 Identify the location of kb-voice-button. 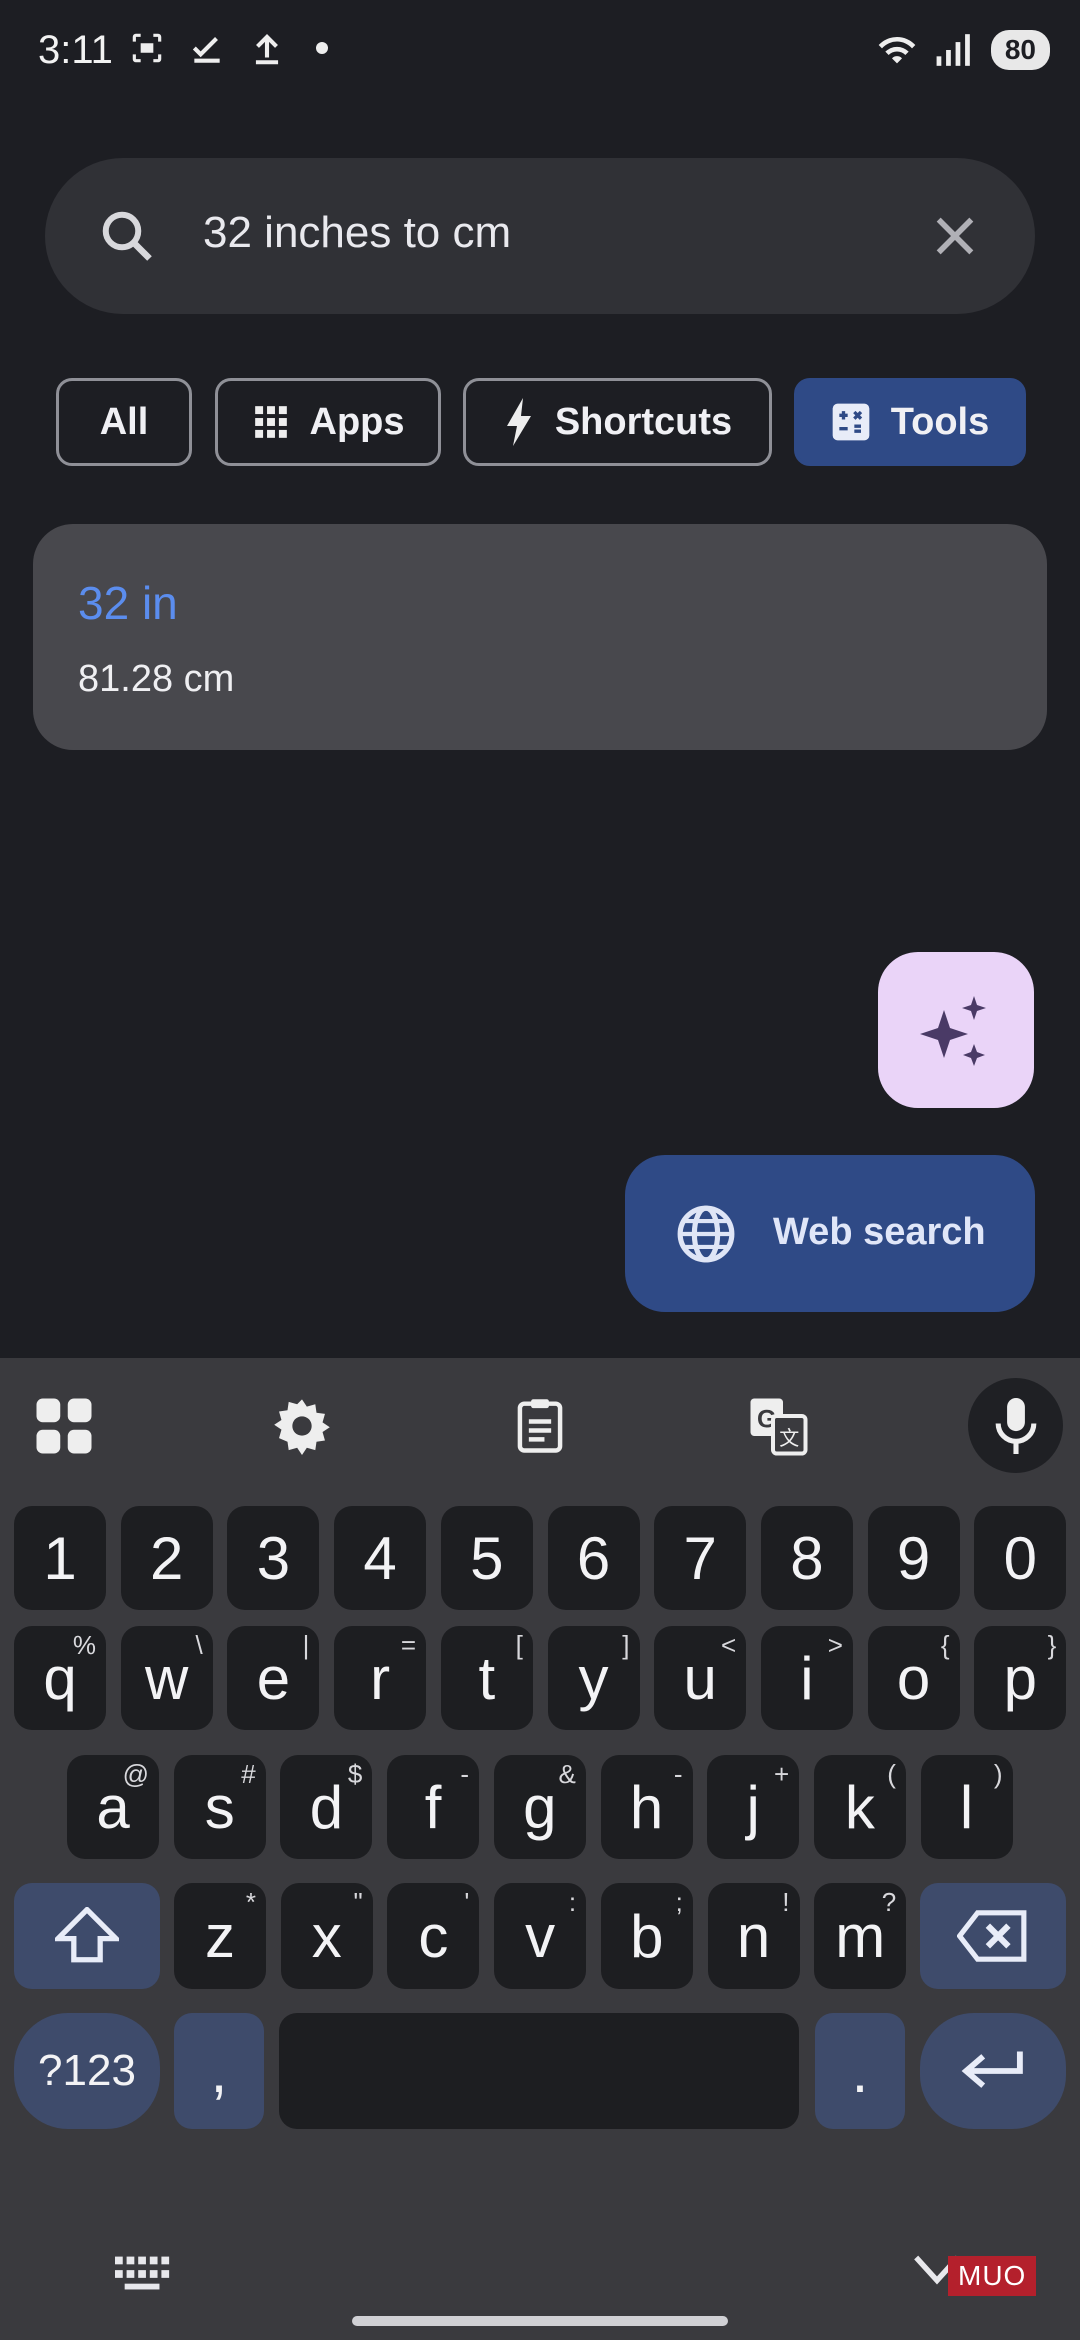
(1015, 1425).